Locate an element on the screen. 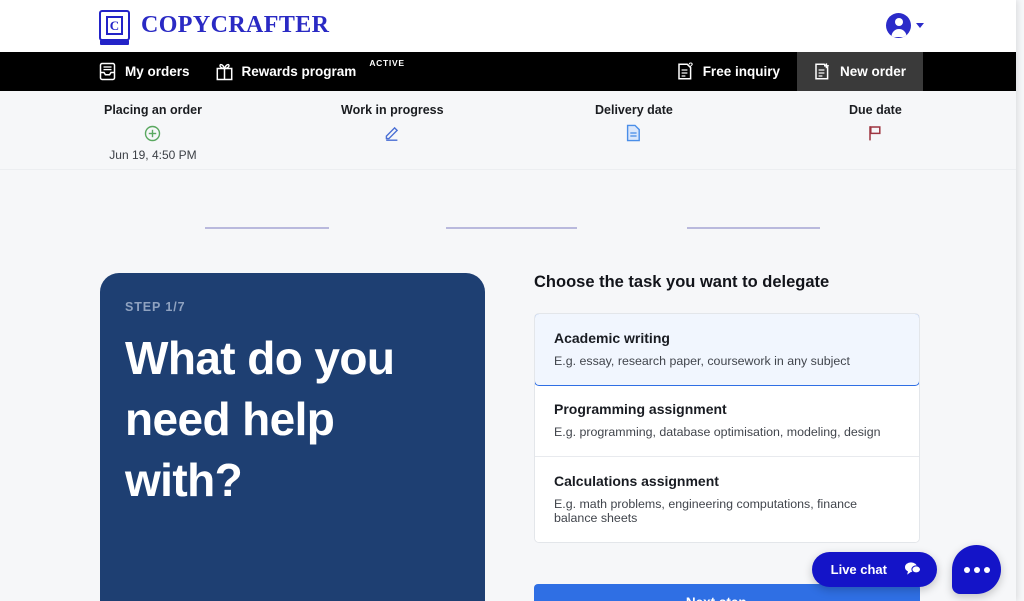 This screenshot has height=601, width=1024. progress-step-delivery-date: Delivery date is located at coordinates (634, 122).